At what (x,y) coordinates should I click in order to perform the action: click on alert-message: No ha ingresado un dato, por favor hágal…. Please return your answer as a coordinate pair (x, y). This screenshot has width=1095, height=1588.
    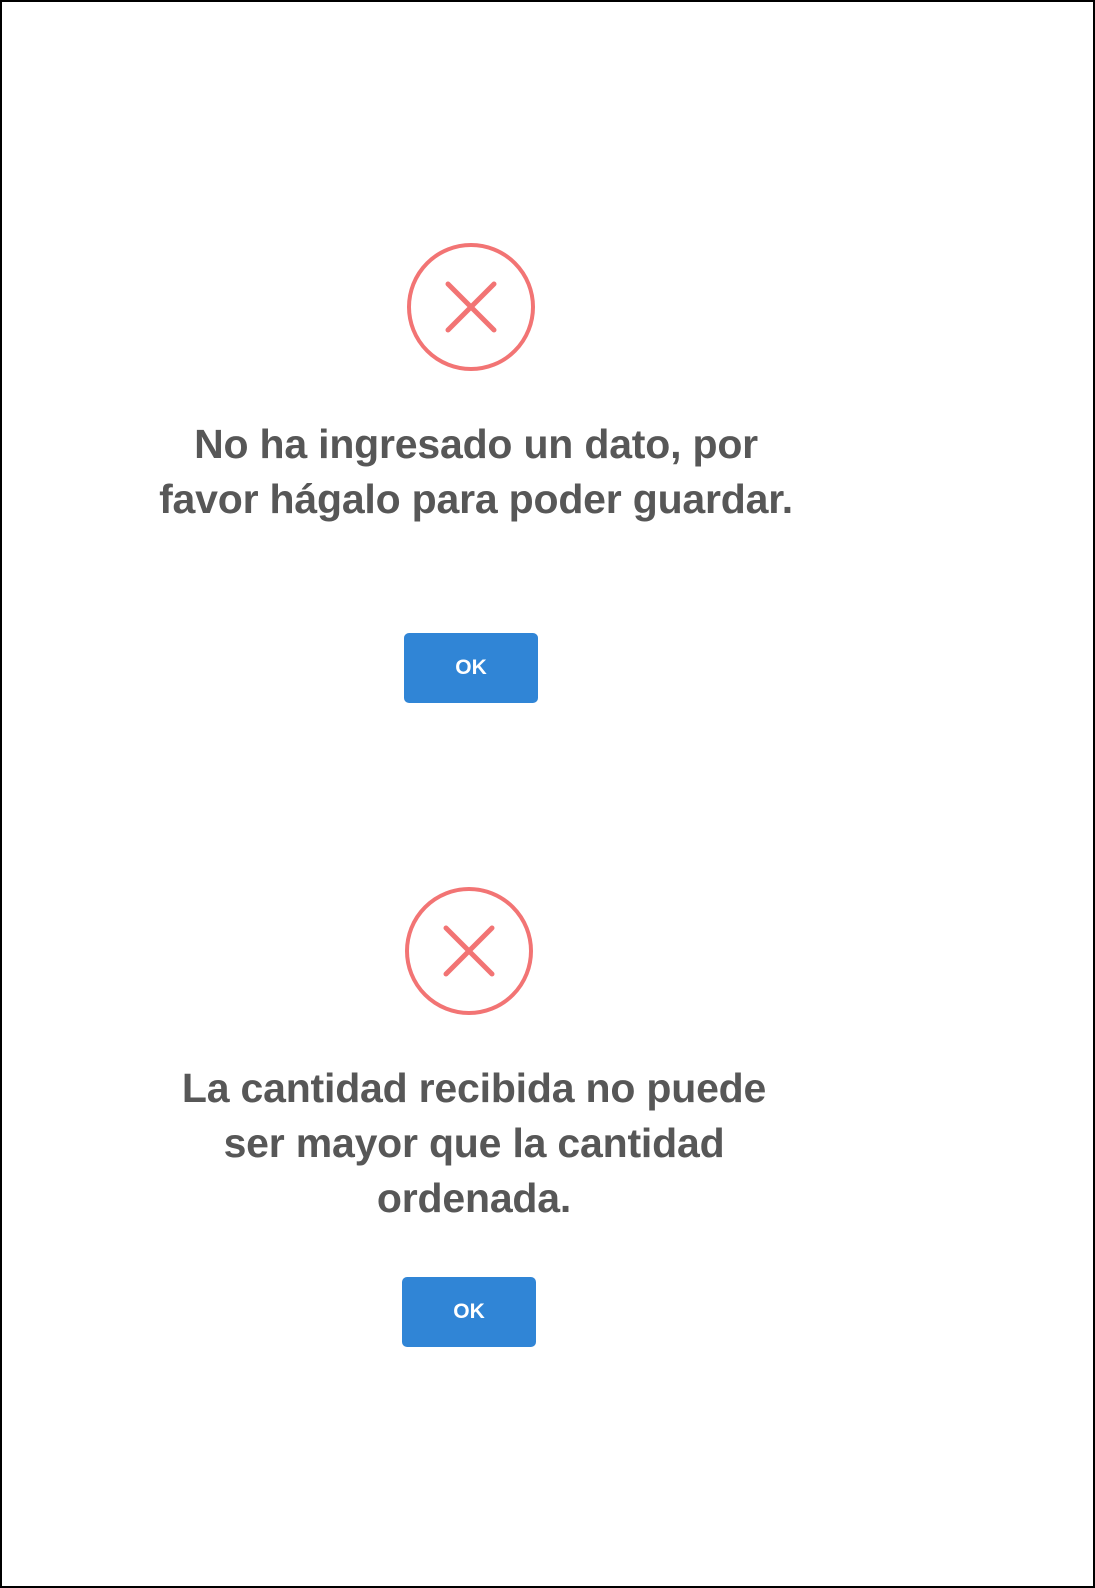
    Looking at the image, I should click on (476, 471).